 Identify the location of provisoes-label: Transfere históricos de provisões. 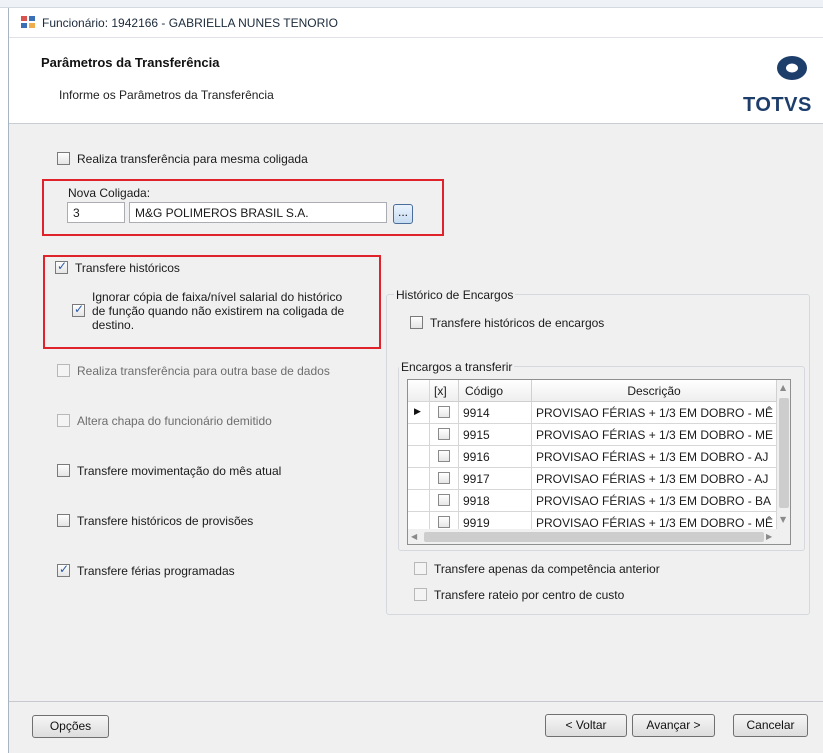
(165, 521).